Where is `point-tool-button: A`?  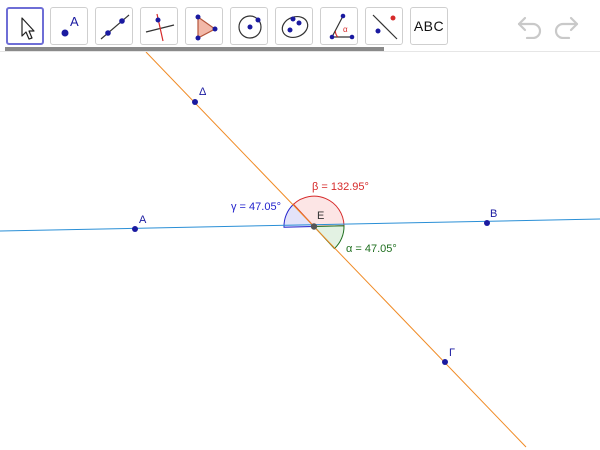
point-tool-button: A is located at coordinates (69, 26).